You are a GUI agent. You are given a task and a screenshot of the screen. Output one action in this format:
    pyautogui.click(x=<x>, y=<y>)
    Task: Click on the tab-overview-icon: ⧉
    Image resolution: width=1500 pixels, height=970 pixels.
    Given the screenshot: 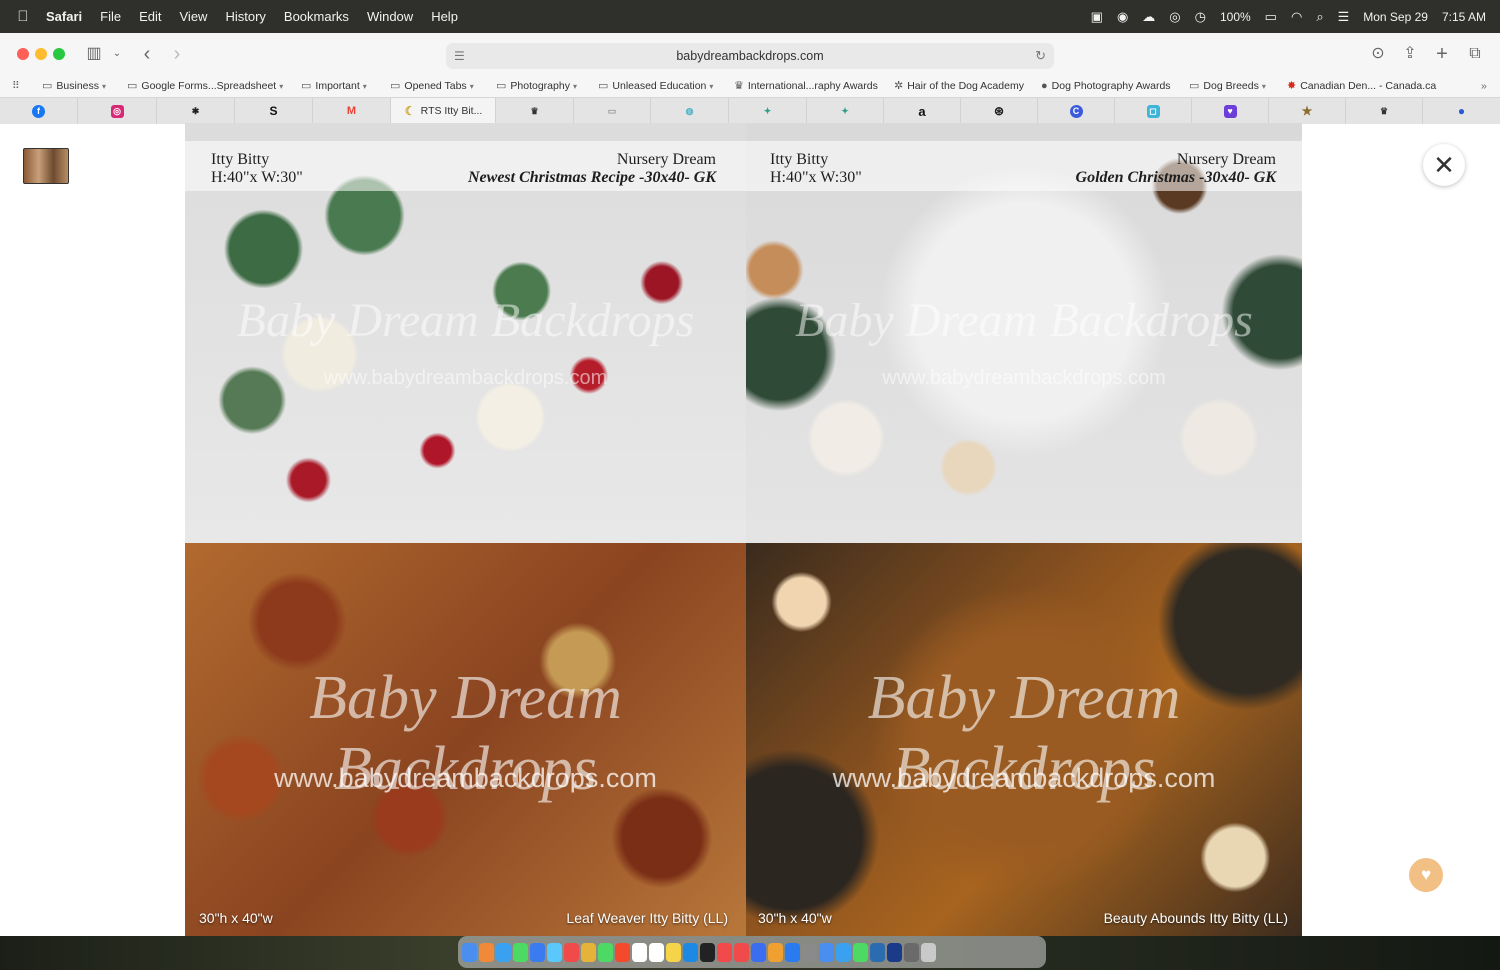 What is the action you would take?
    pyautogui.click(x=1475, y=54)
    